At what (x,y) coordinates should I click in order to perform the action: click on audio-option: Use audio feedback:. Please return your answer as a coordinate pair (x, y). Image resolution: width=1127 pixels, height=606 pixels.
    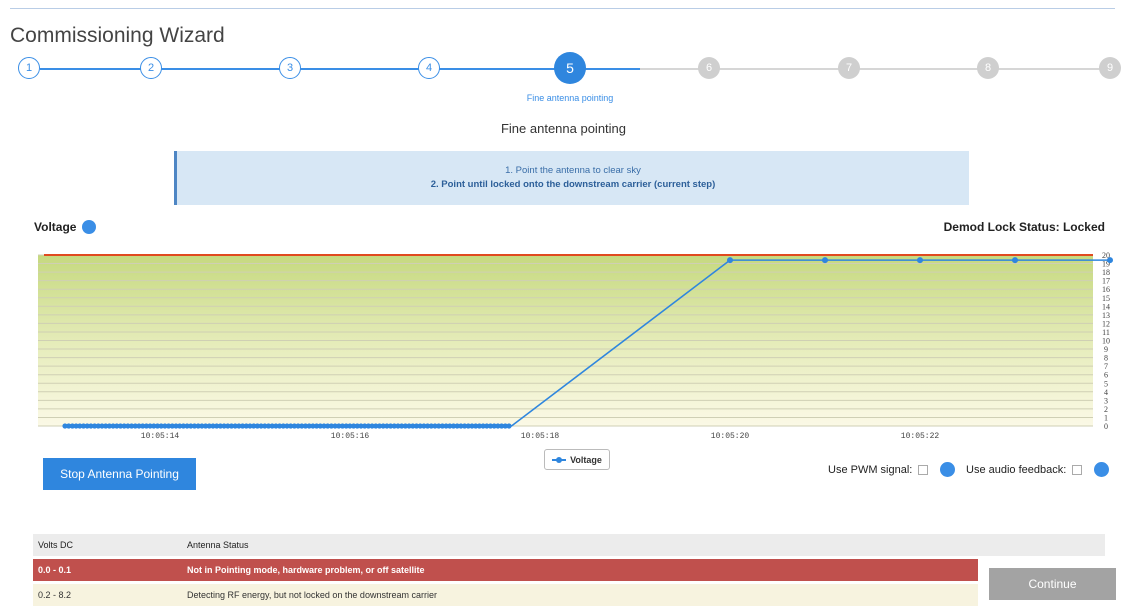
    Looking at the image, I should click on (1038, 469).